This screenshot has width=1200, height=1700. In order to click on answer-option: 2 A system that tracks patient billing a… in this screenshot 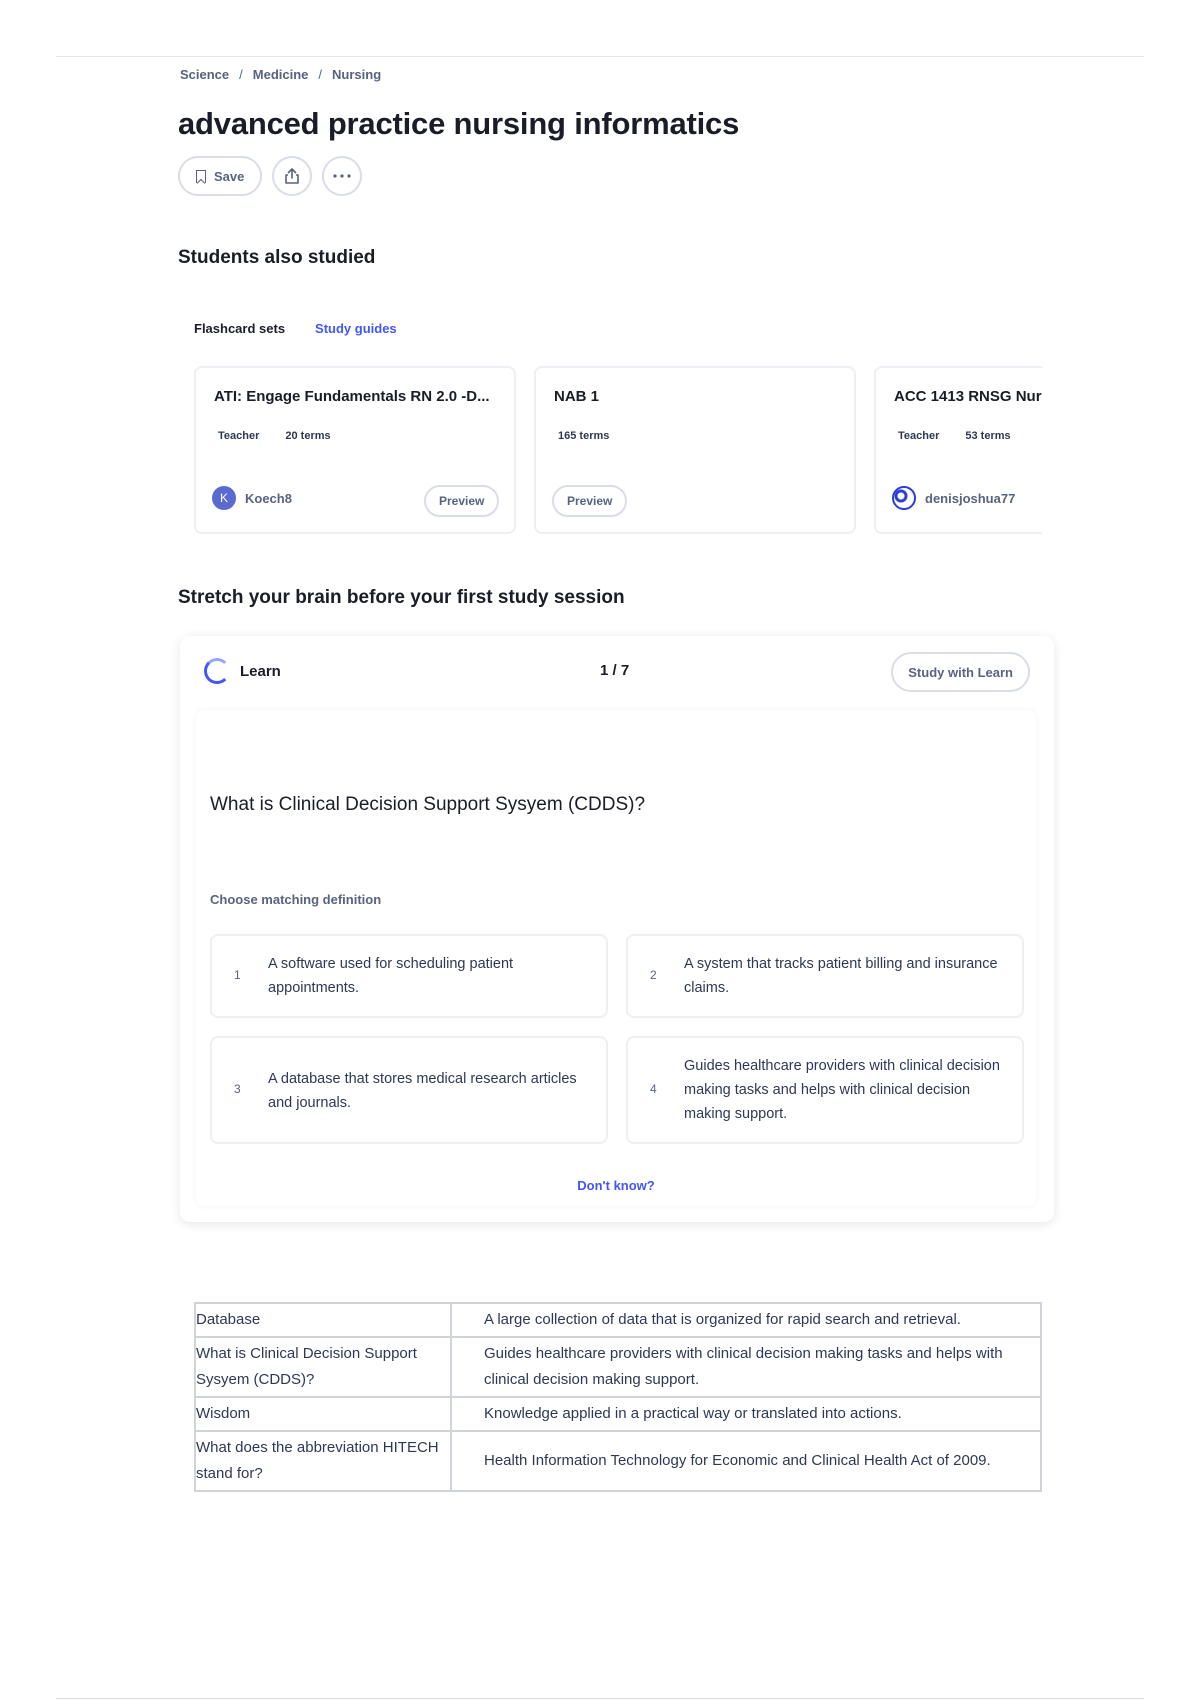, I will do `click(825, 976)`.